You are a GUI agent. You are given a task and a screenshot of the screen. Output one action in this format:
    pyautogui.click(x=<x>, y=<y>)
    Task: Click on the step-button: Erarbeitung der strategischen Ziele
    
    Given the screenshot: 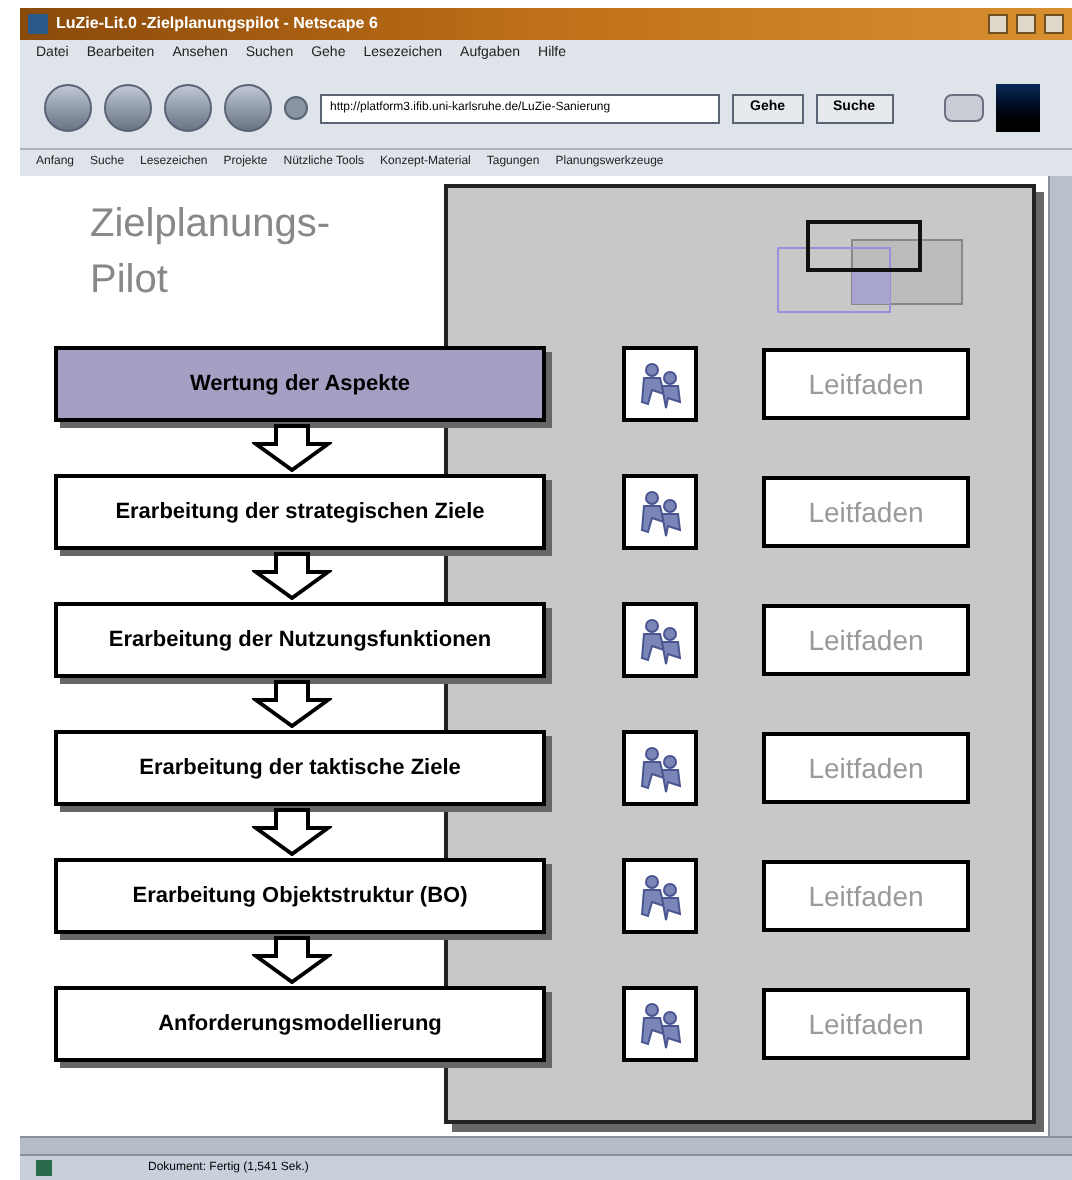 What is the action you would take?
    pyautogui.click(x=300, y=512)
    